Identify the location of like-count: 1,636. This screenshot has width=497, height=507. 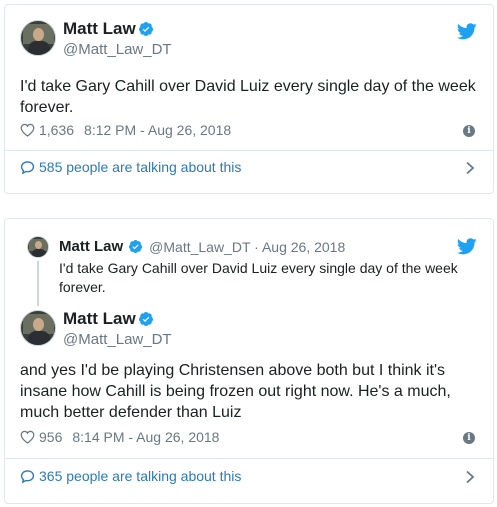
(56, 130).